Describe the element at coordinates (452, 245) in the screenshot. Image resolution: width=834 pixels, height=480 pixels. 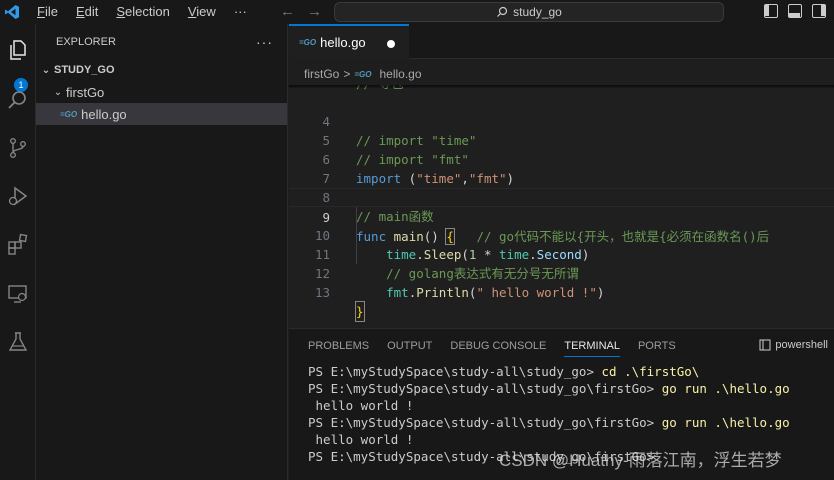
I see `code-line: 10 time.Sleep(1 * time.Second)` at that location.